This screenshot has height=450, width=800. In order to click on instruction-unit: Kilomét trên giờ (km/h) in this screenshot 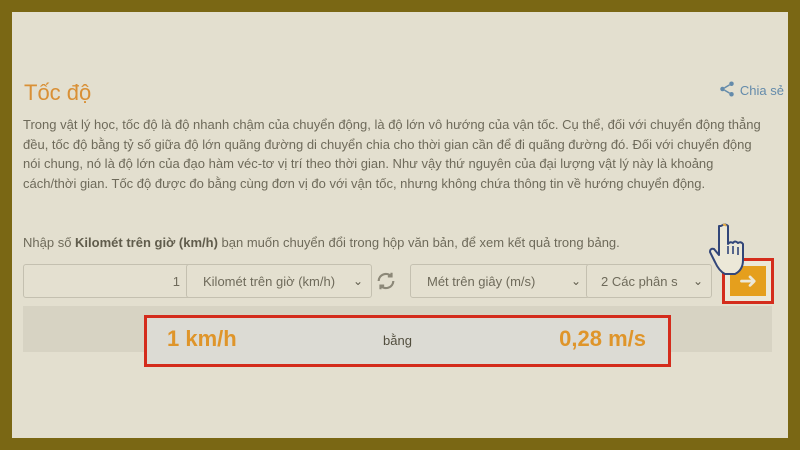, I will do `click(146, 242)`.